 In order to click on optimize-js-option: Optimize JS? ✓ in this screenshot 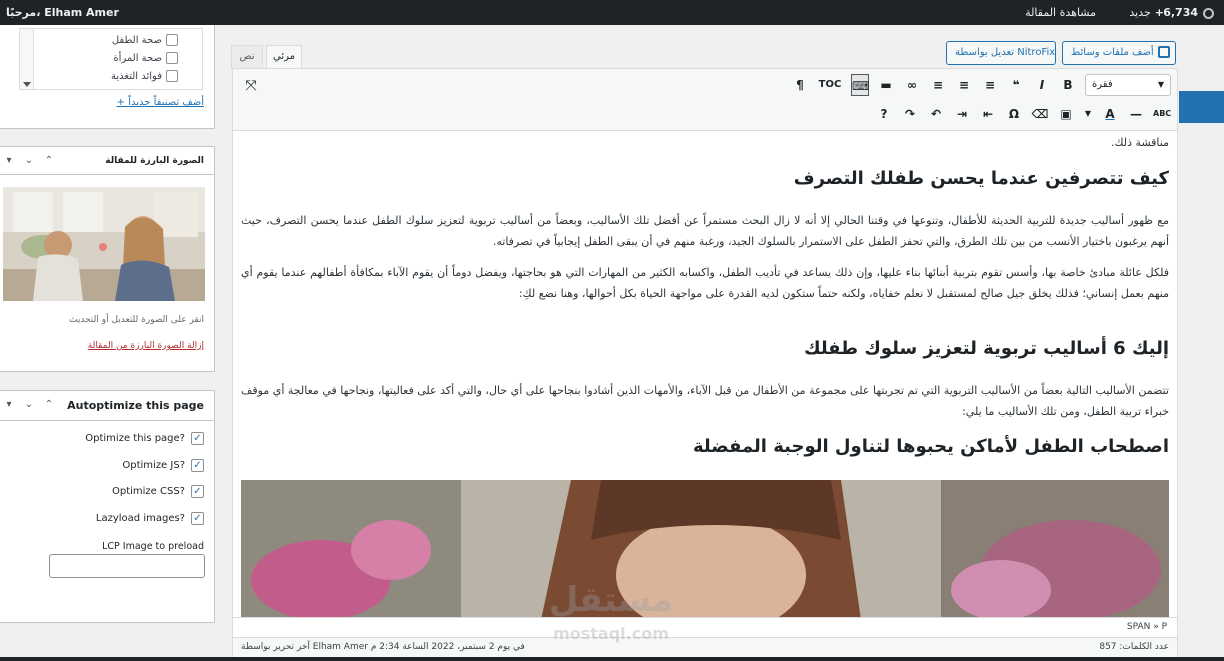, I will do `click(163, 465)`.